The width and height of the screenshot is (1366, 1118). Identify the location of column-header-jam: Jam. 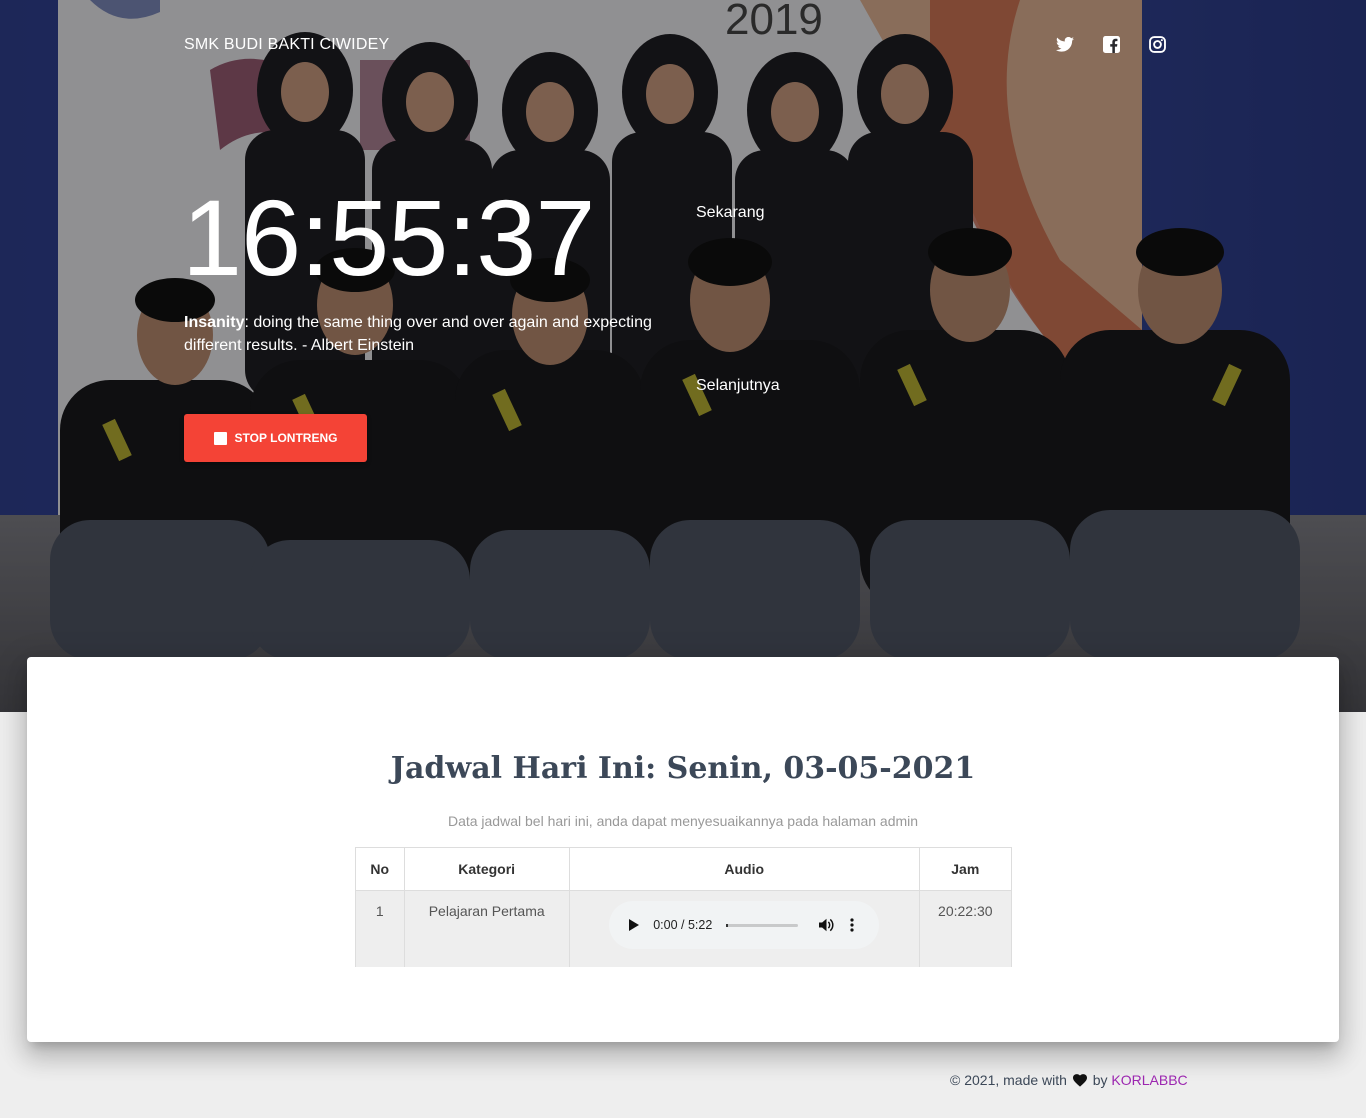
(965, 869).